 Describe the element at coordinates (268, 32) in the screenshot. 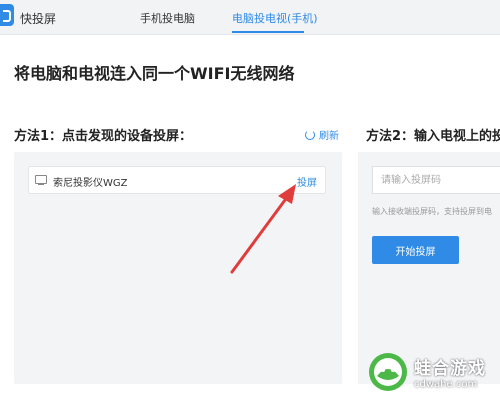

I see `active-tab-indicator` at that location.